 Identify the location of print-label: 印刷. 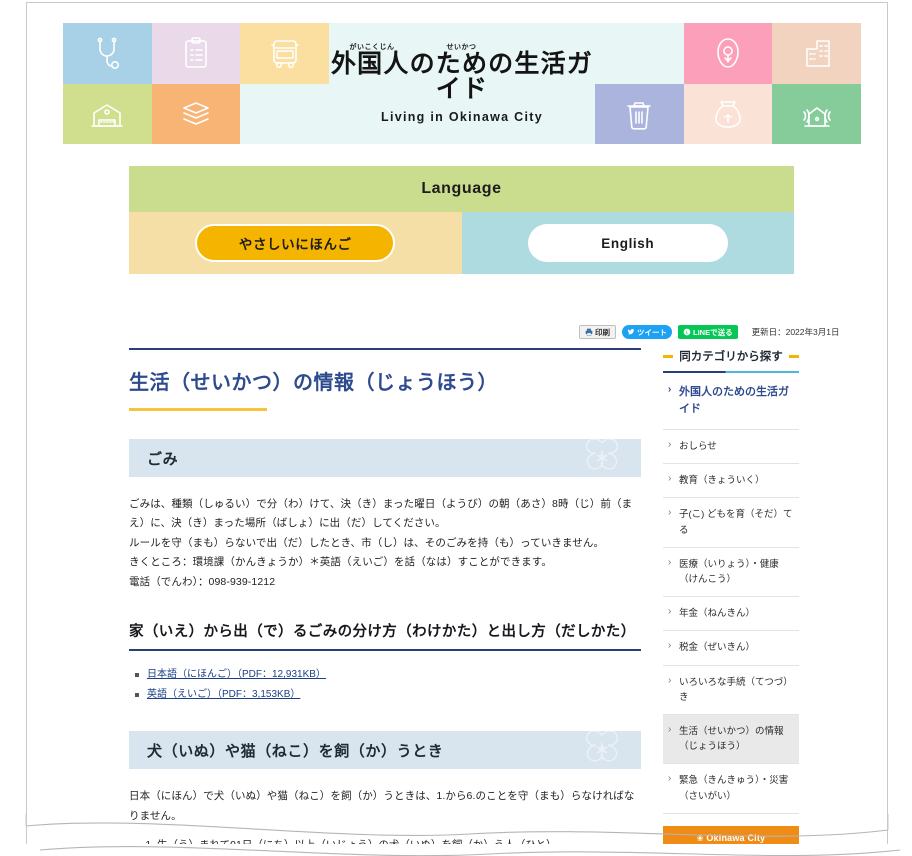
(602, 332).